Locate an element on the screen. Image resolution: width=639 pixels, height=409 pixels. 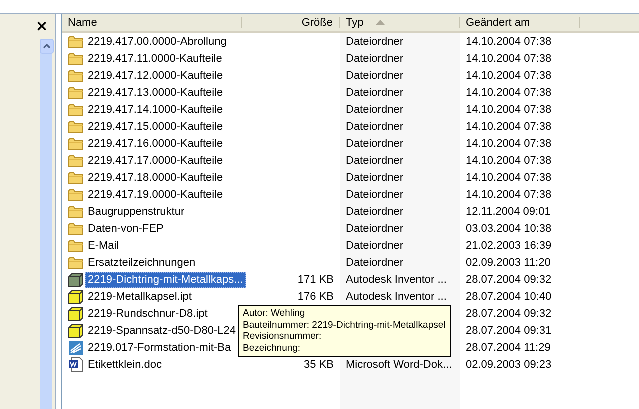
file-name: 2219-Rundschnur-D8.ipt is located at coordinates (148, 314).